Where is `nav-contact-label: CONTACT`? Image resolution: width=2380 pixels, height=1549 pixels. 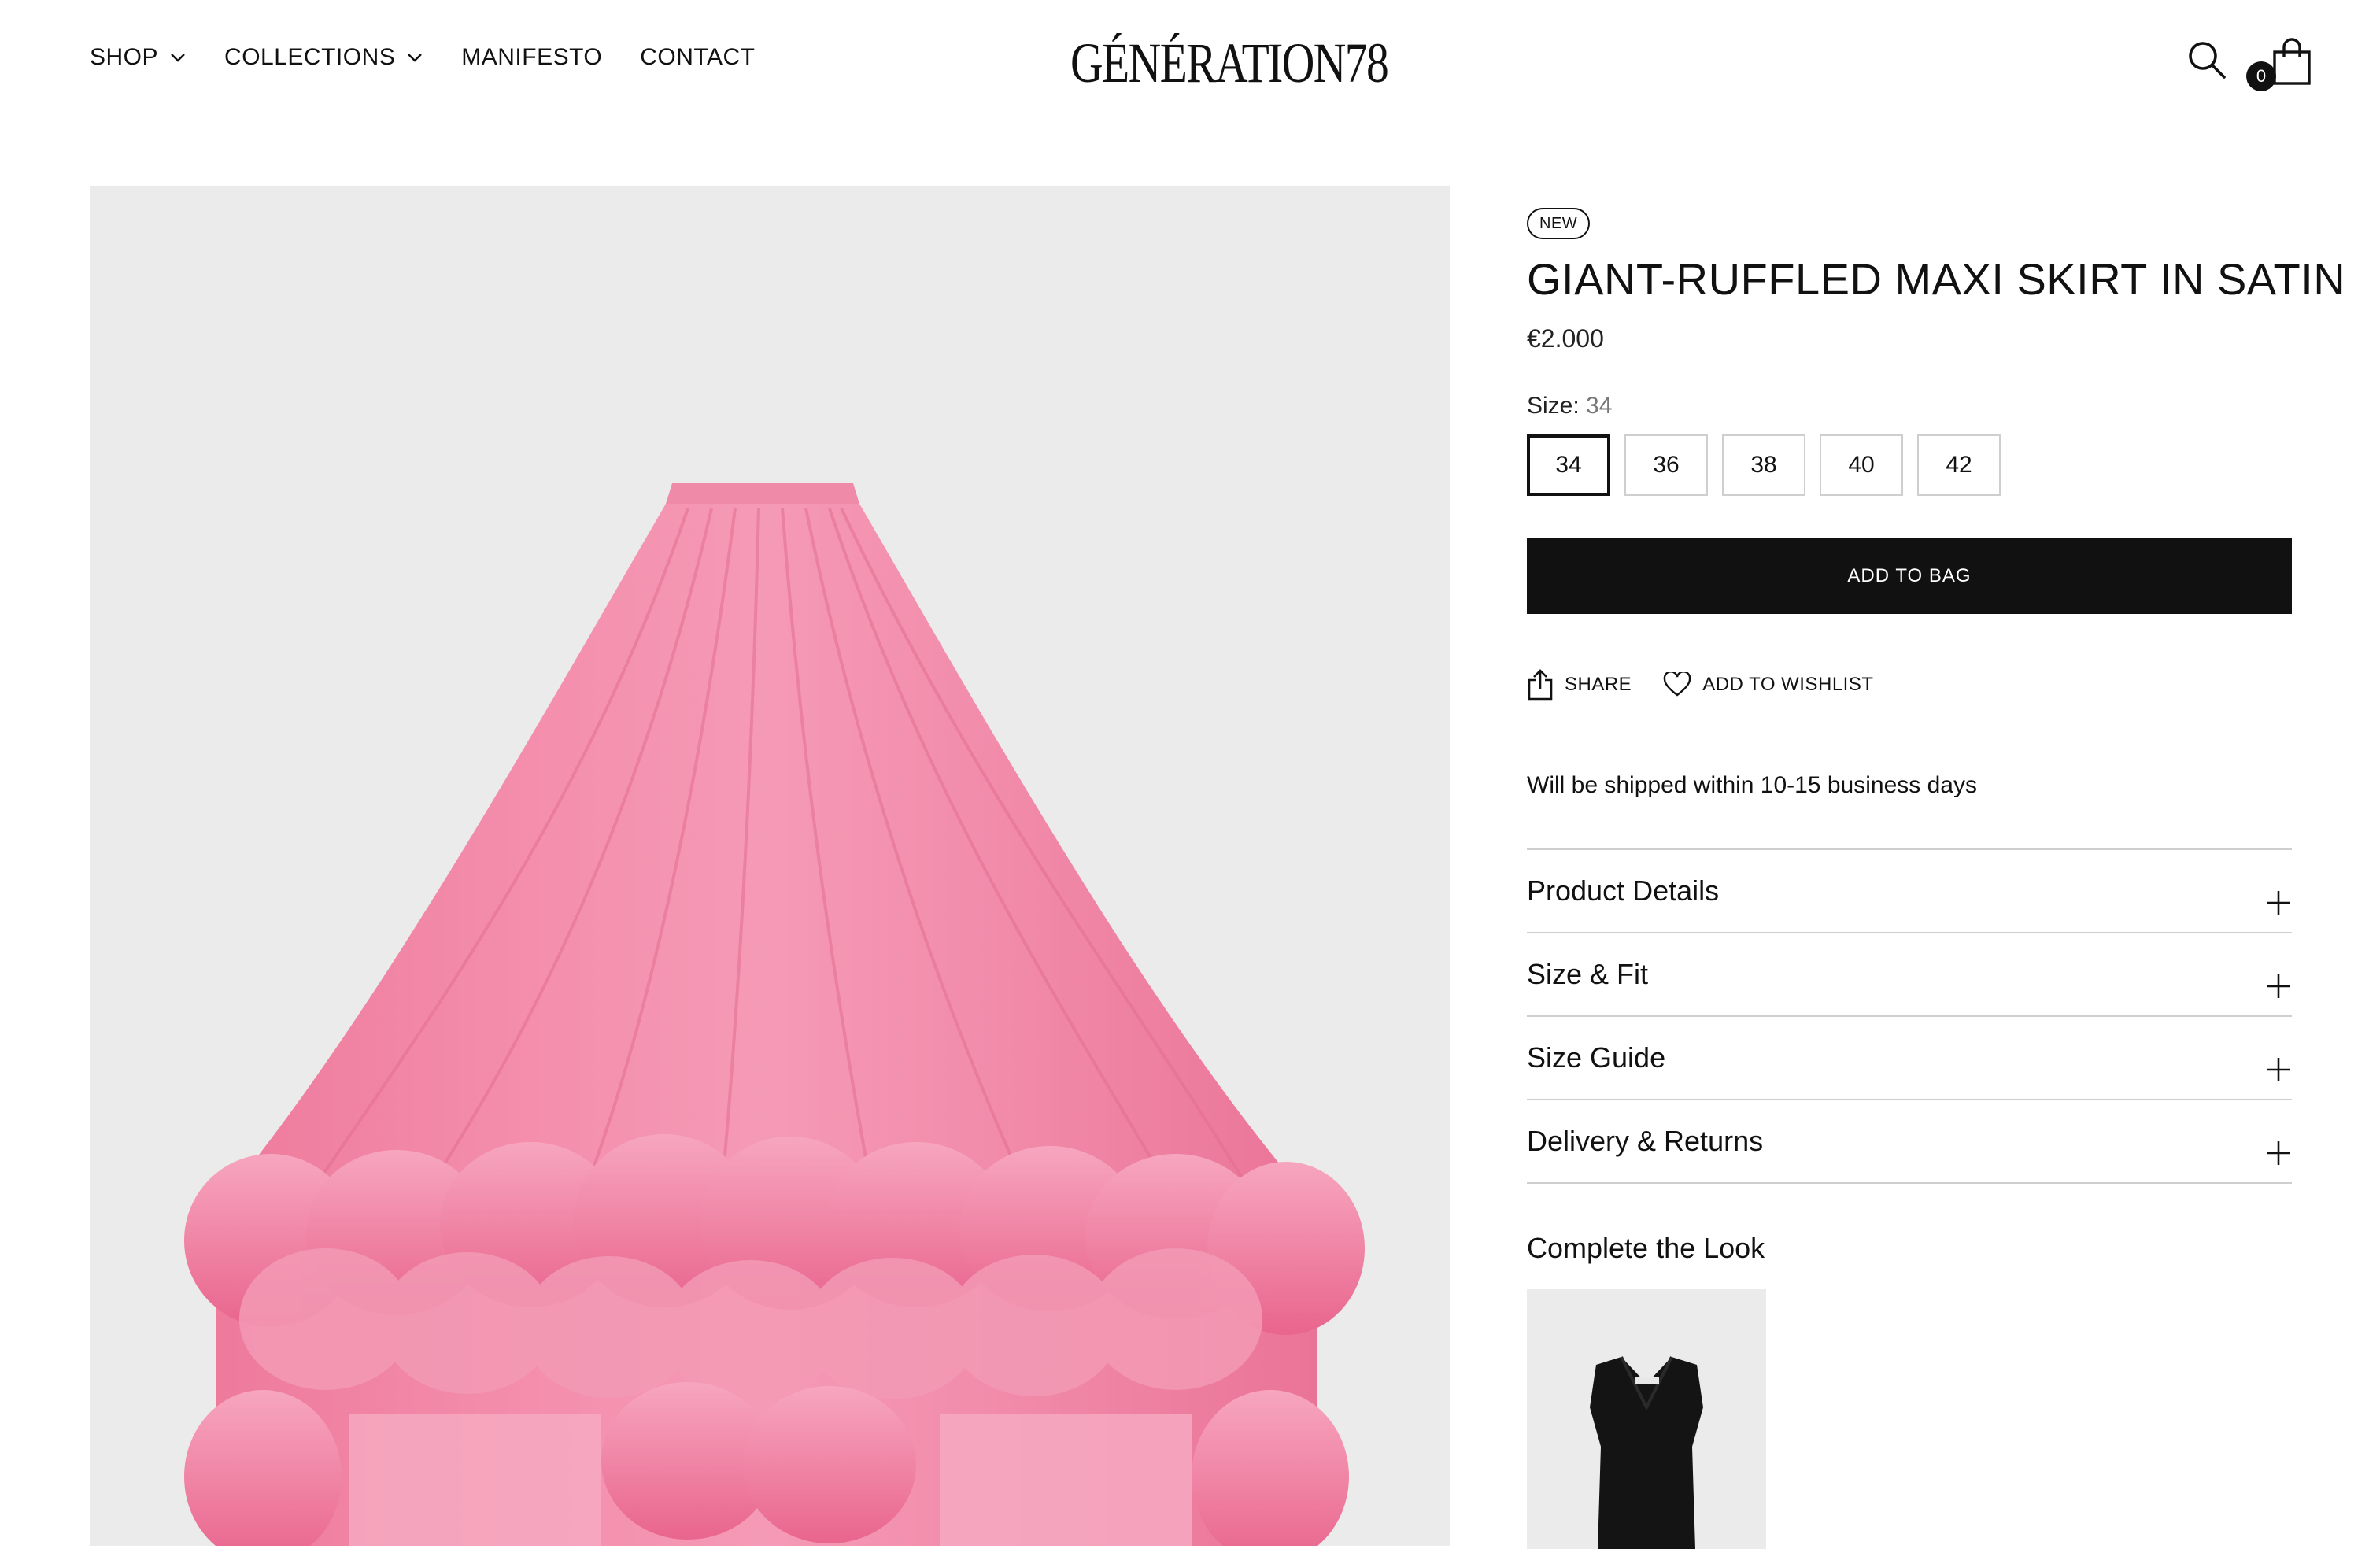
nav-contact-label: CONTACT is located at coordinates (698, 57).